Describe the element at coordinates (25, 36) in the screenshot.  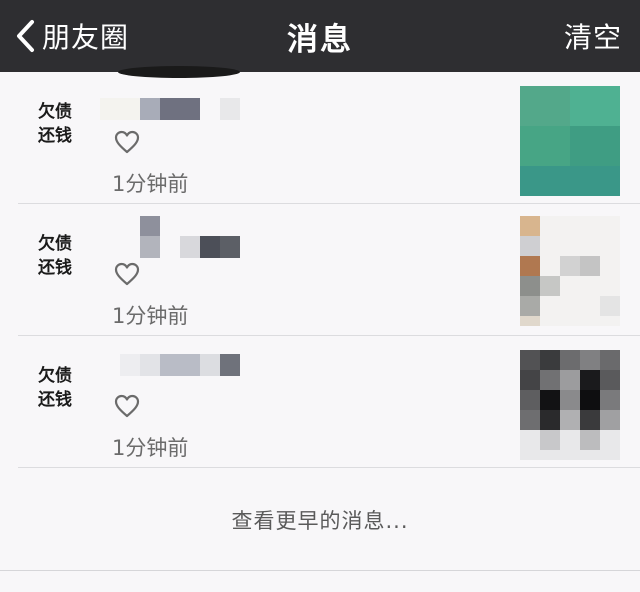
I see `chevron-left-icon` at that location.